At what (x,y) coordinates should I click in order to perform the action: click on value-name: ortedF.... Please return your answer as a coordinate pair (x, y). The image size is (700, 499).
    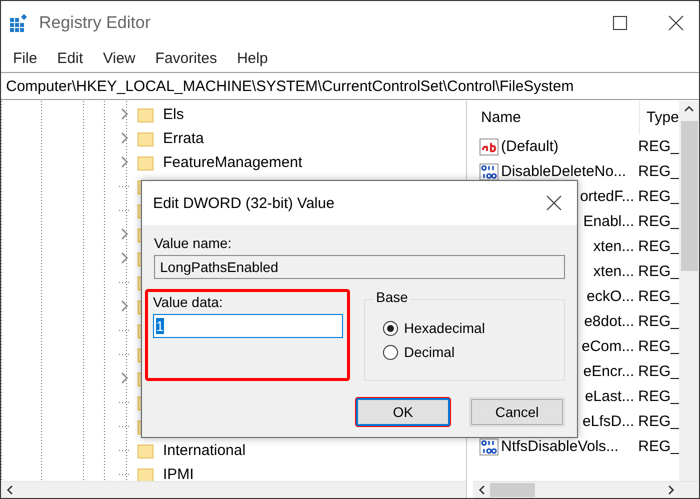
    Looking at the image, I should click on (607, 196).